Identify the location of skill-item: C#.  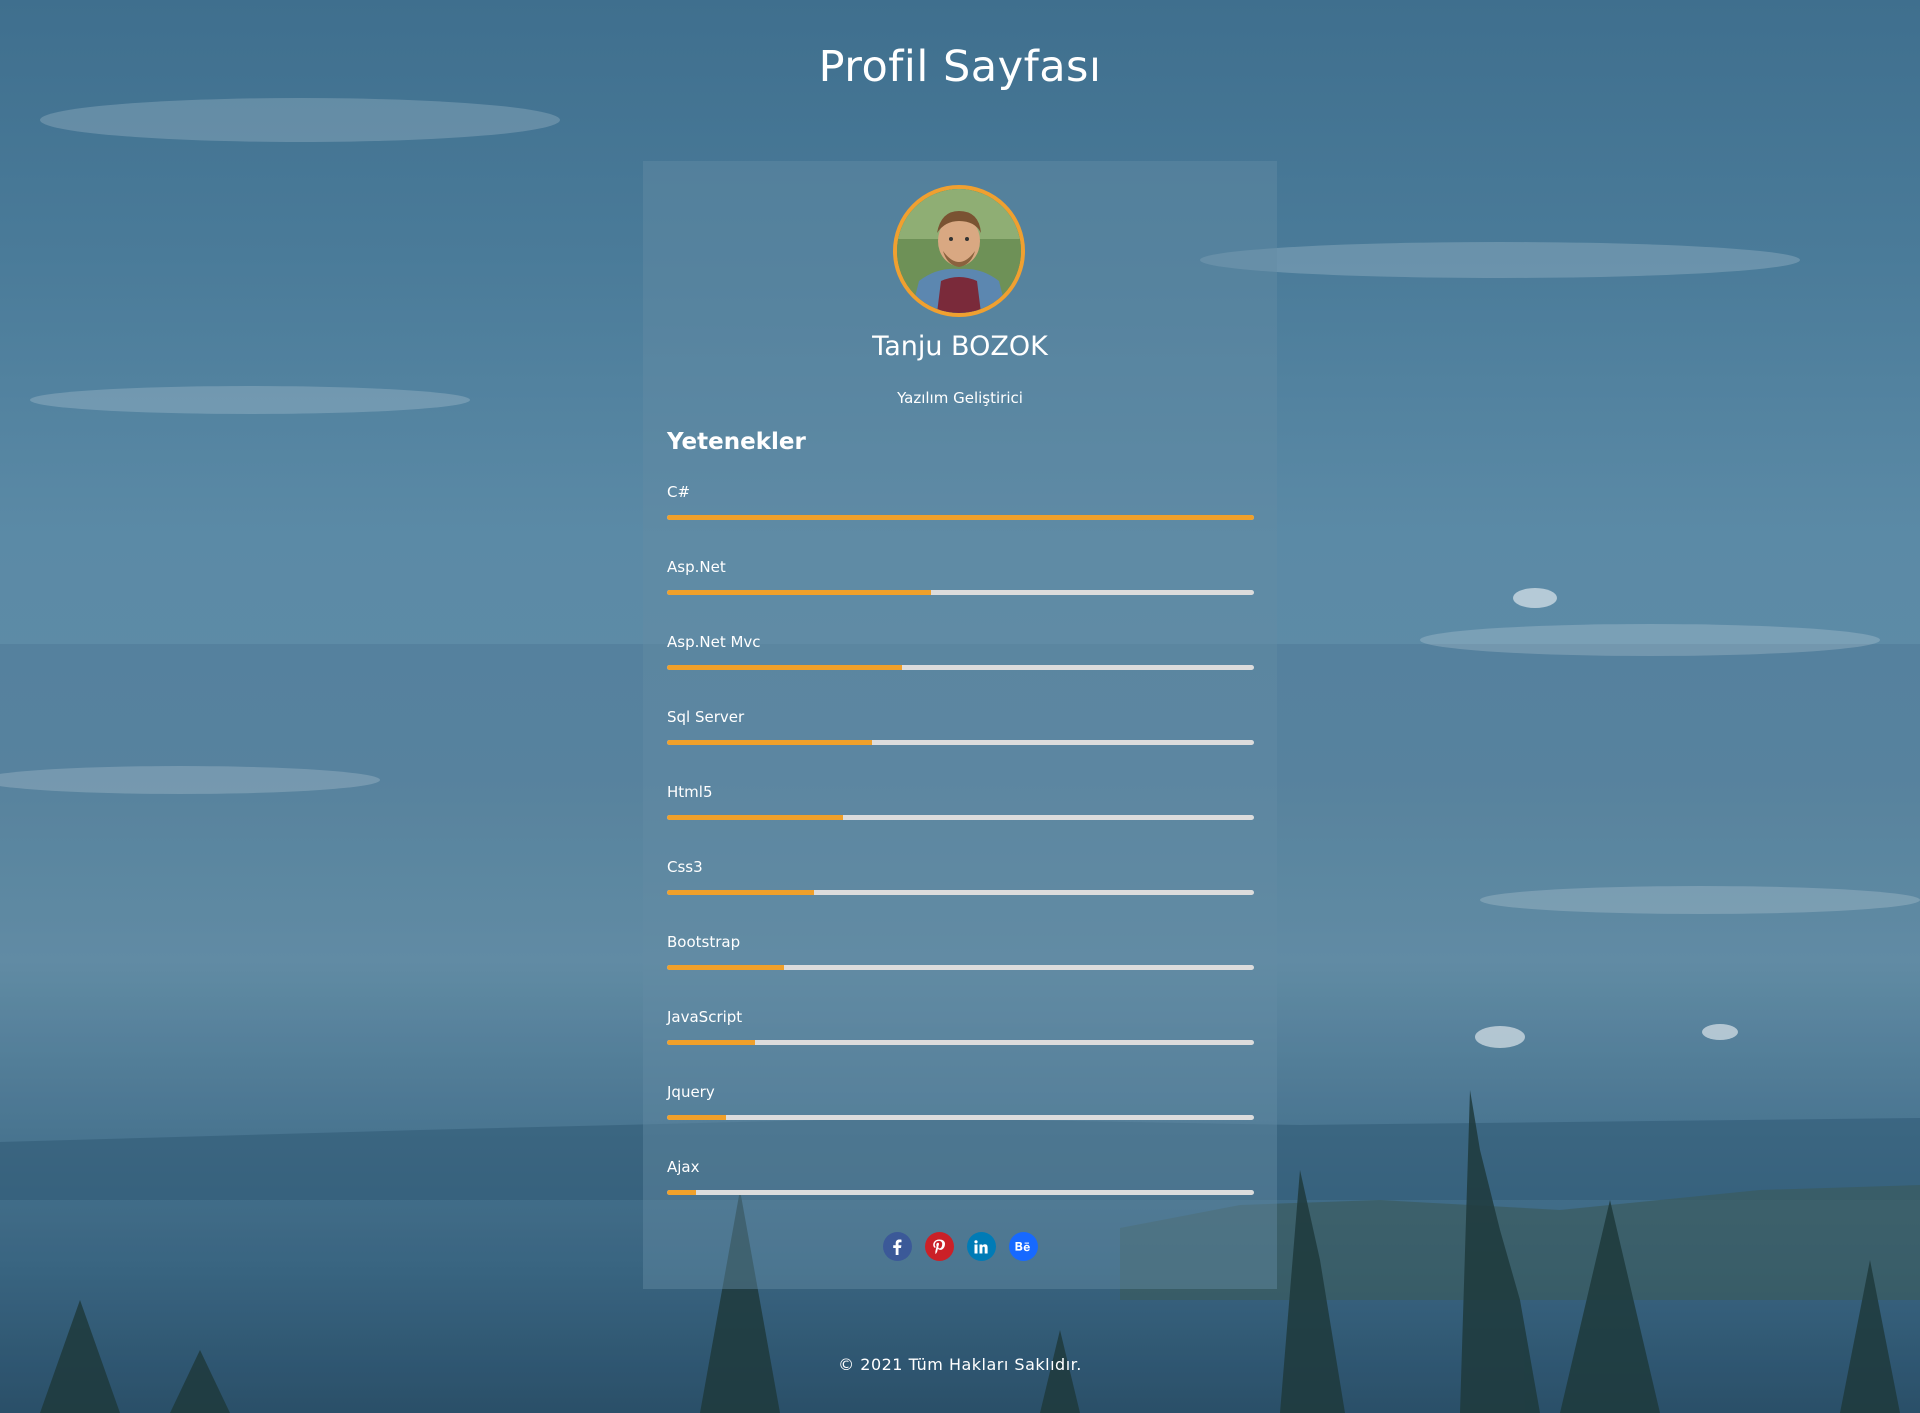
(960, 520).